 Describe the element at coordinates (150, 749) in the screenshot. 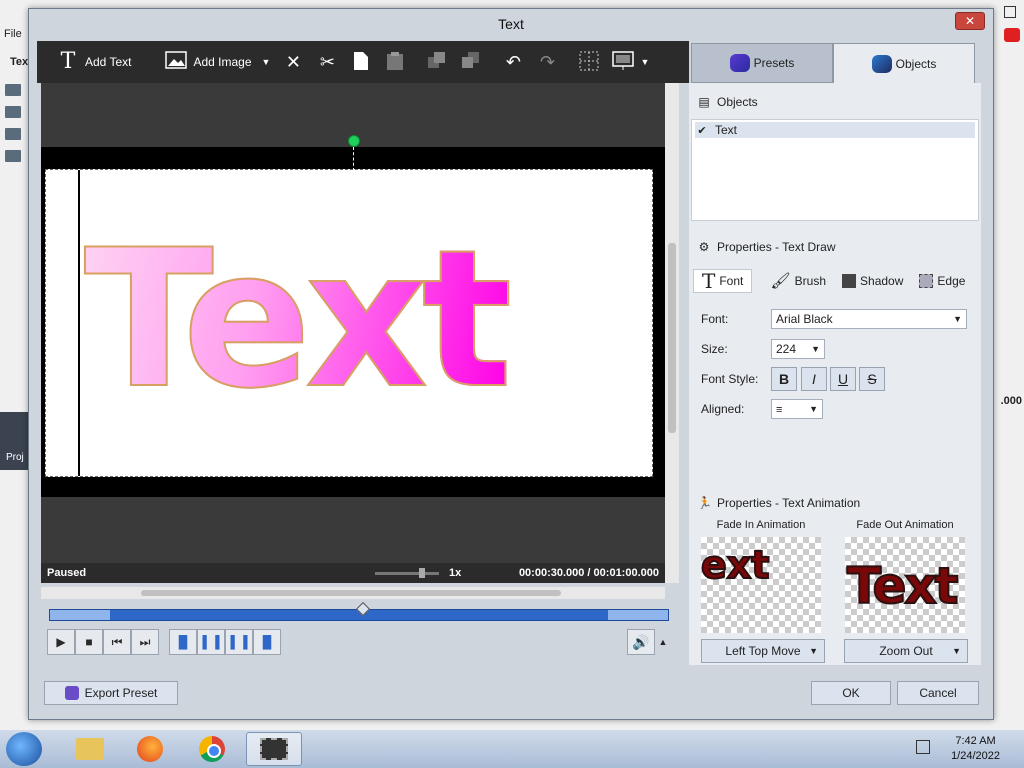

I see `taskbar-firefox` at that location.